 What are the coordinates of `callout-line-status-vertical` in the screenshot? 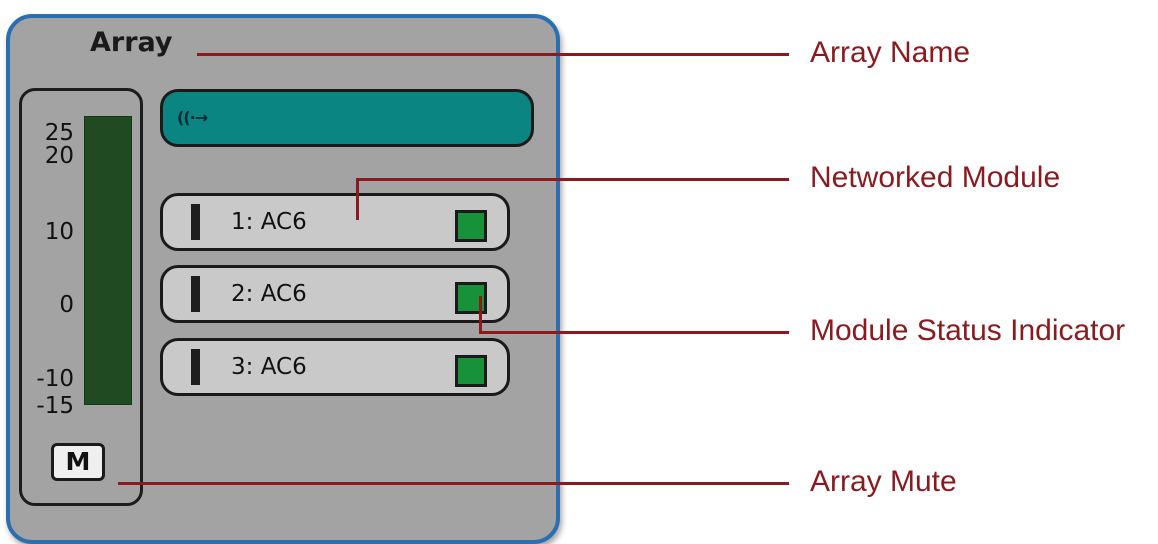 It's located at (480, 314).